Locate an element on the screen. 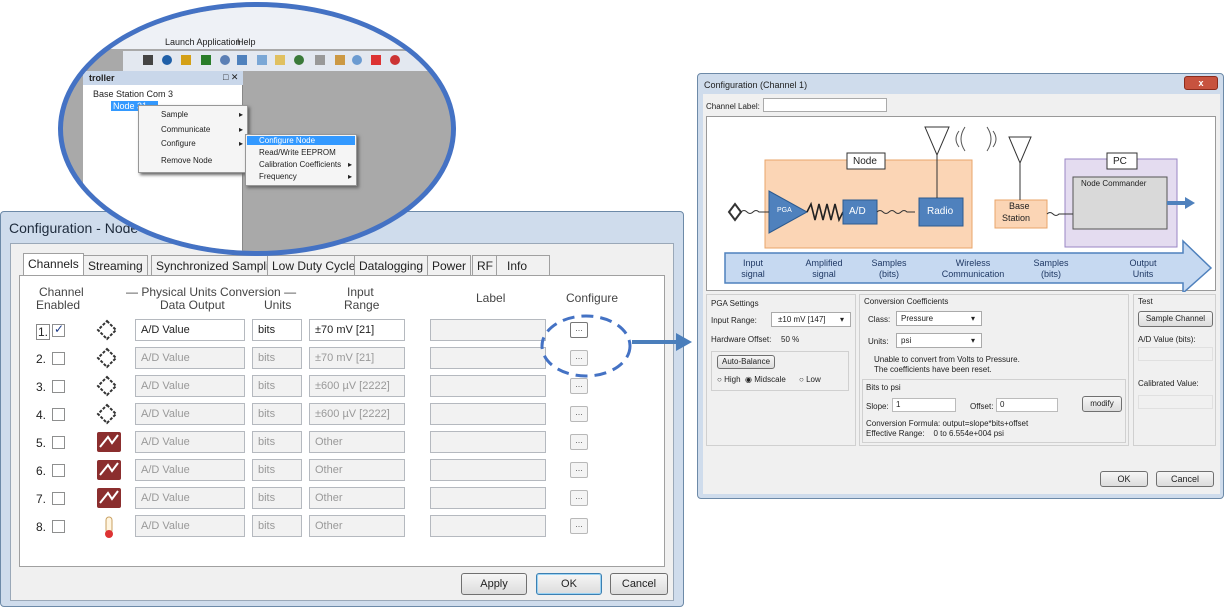  menu-launch-application: Launch Application is located at coordinates (203, 42).